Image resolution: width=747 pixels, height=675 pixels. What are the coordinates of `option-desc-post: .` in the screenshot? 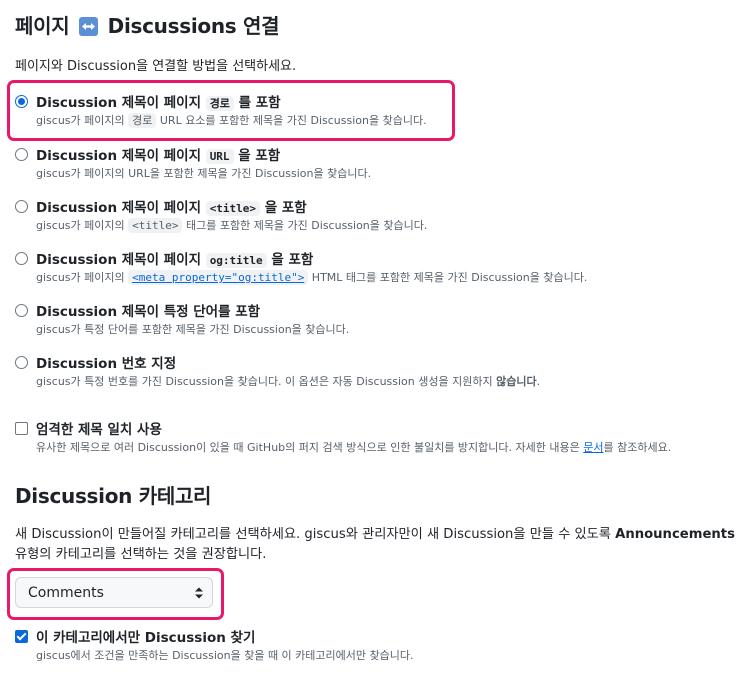 It's located at (538, 381).